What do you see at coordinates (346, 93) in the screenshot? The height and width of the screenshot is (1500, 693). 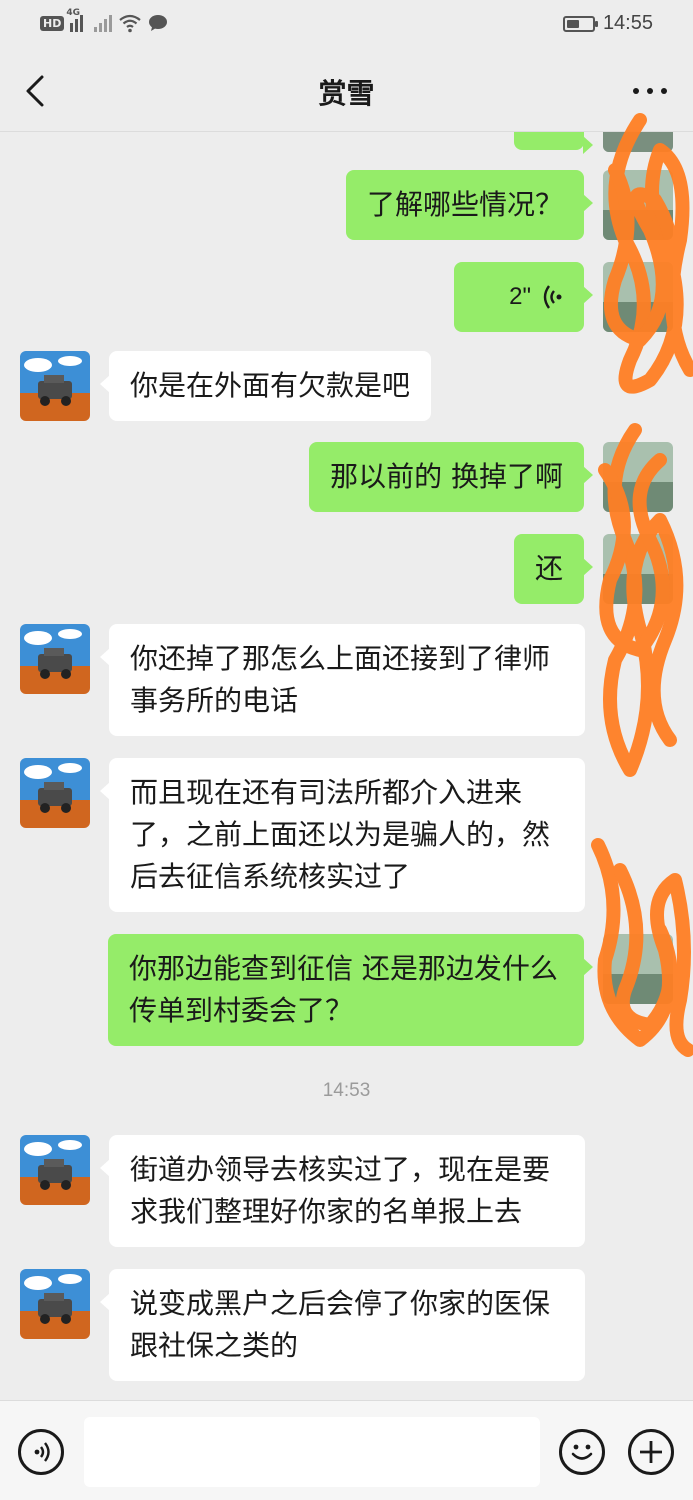 I see `chat-title: 赏雪` at bounding box center [346, 93].